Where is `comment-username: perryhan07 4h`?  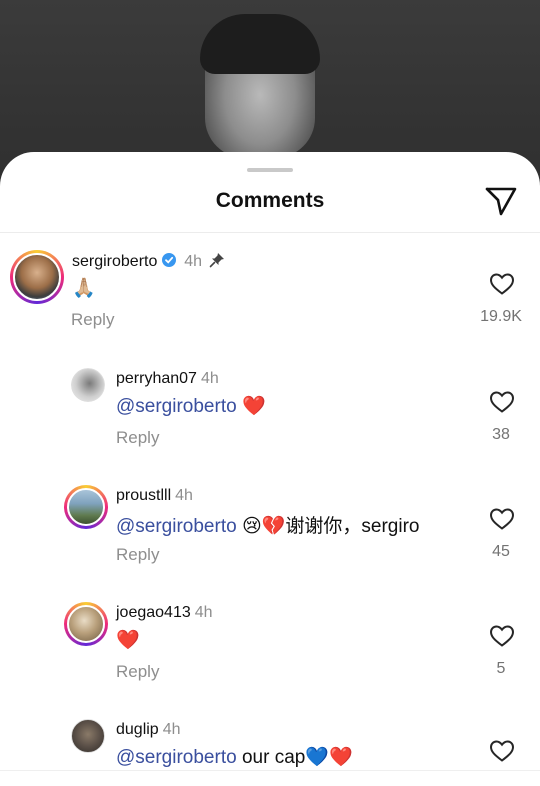
comment-username: perryhan07 4h is located at coordinates (167, 379).